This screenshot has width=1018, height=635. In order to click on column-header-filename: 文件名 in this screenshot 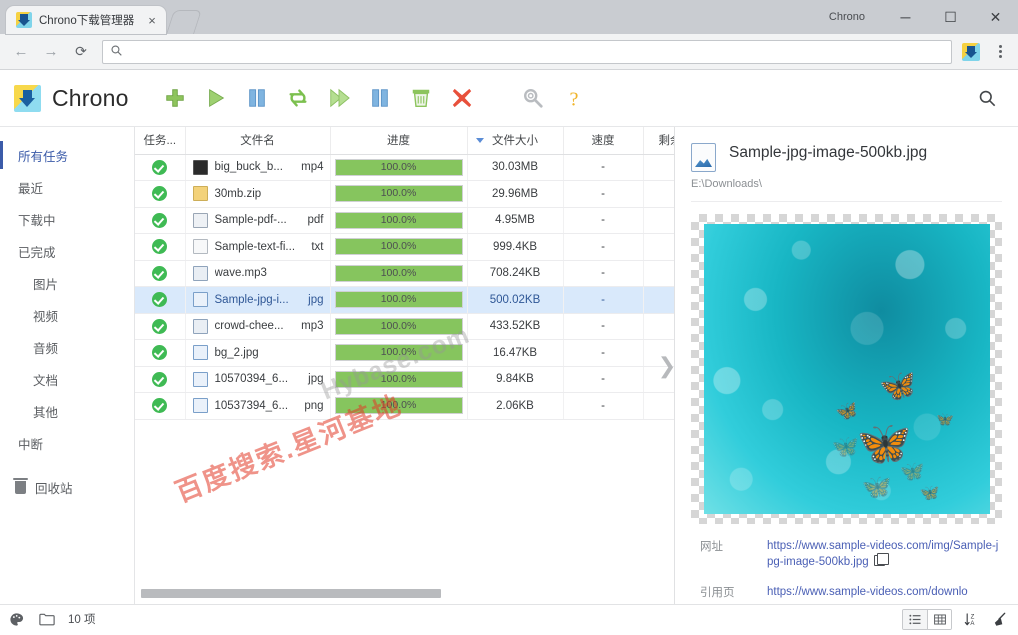, I will do `click(258, 141)`.